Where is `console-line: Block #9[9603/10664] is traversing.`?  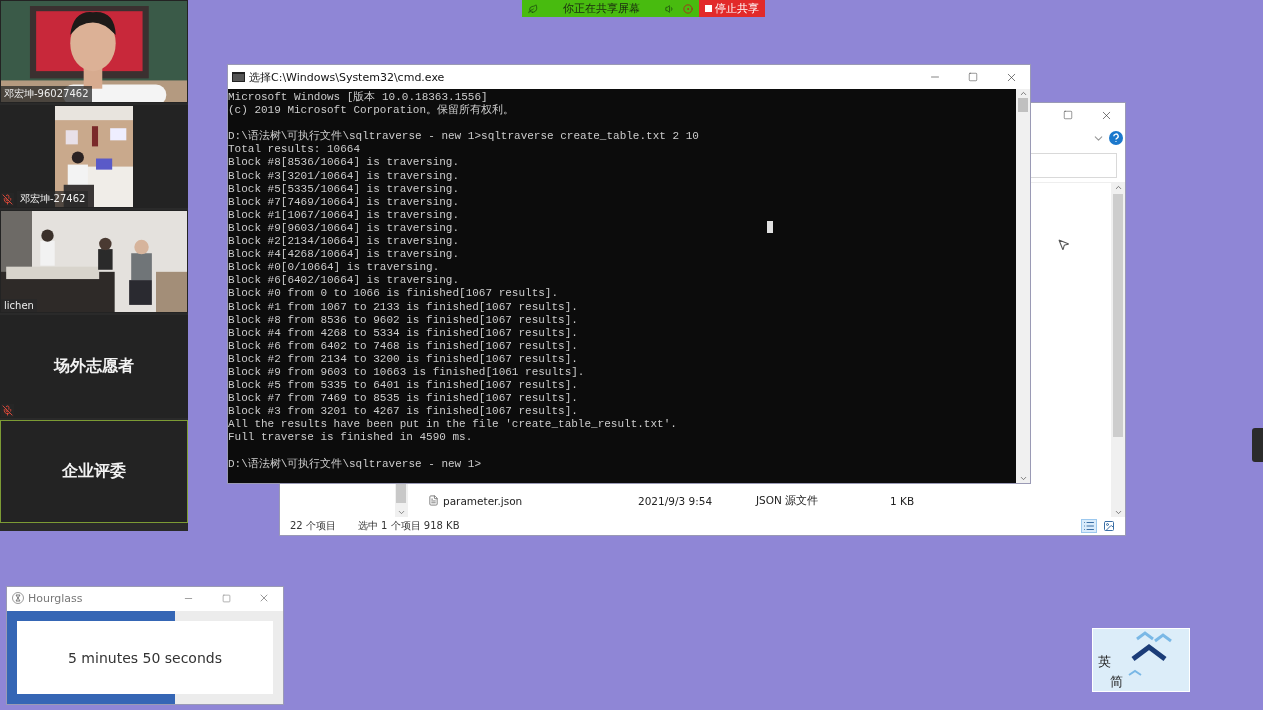
console-line: Block #9[9603/10664] is traversing. is located at coordinates (344, 228).